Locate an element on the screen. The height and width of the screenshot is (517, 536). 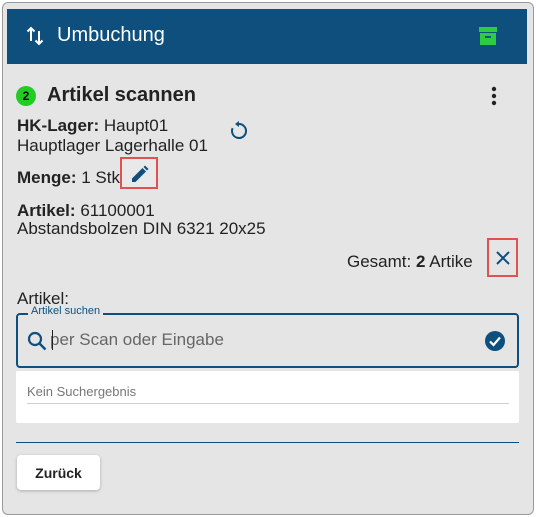
results-divider is located at coordinates (268, 403).